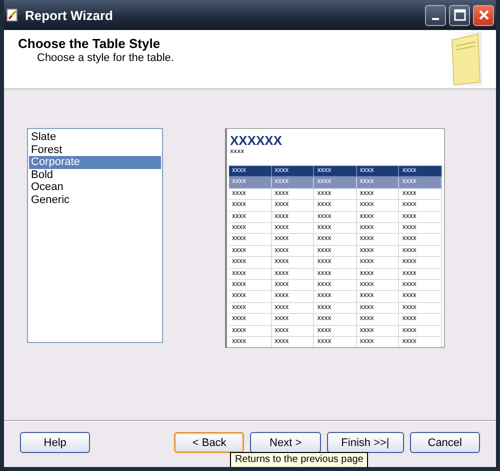 The image size is (500, 471). I want to click on wizard-button: Next >, so click(285, 442).